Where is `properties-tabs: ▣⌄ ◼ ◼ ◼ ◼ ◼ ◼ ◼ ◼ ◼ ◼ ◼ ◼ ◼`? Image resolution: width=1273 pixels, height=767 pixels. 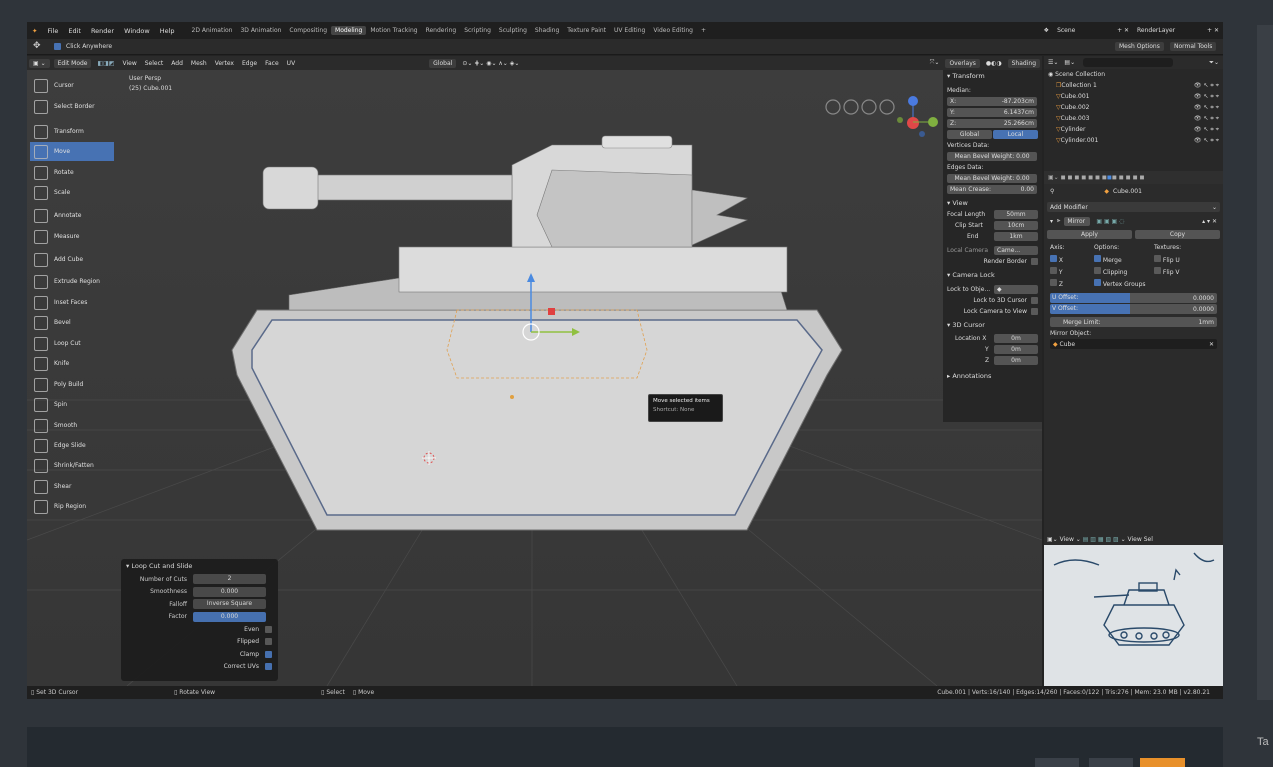 properties-tabs: ▣⌄ ◼ ◼ ◼ ◼ ◼ ◼ ◼ ◼ ◼ ◼ ◼ ◼ ◼ is located at coordinates (1133, 177).